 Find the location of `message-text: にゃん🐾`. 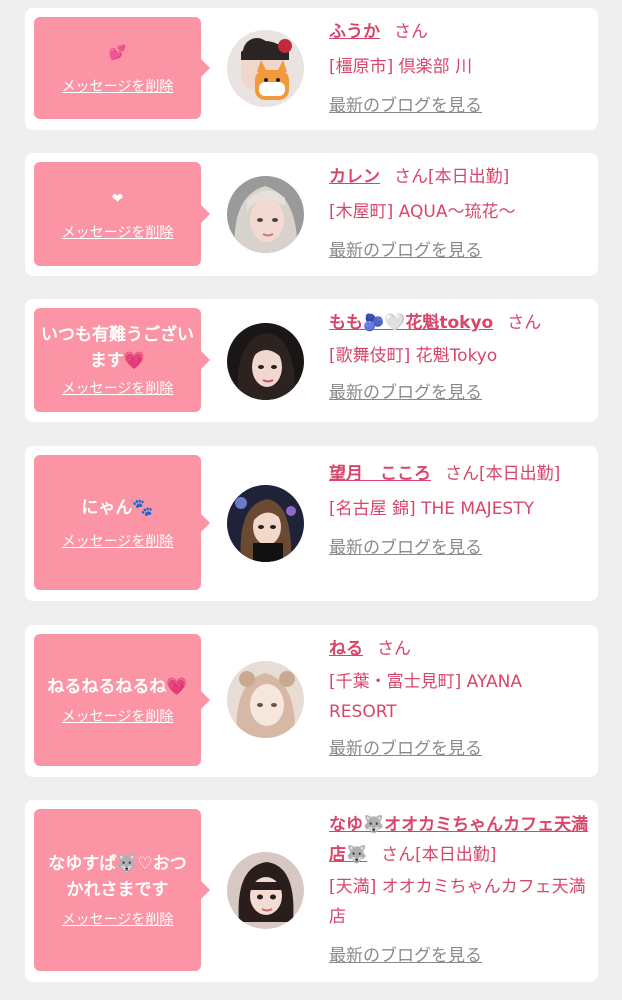

message-text: にゃん🐾 is located at coordinates (117, 507).